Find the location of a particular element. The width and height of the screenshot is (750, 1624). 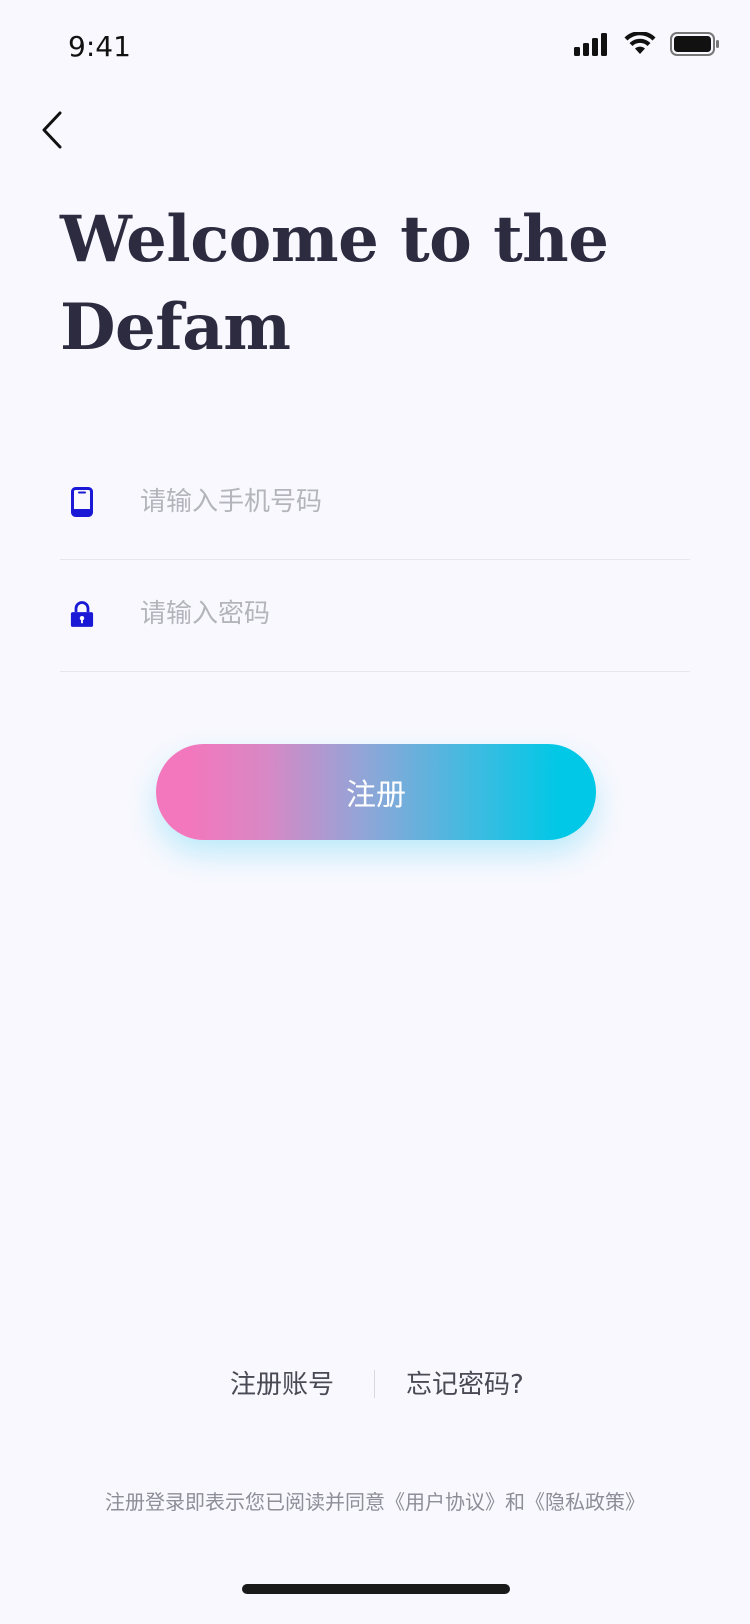

wifi-icon is located at coordinates (640, 45).